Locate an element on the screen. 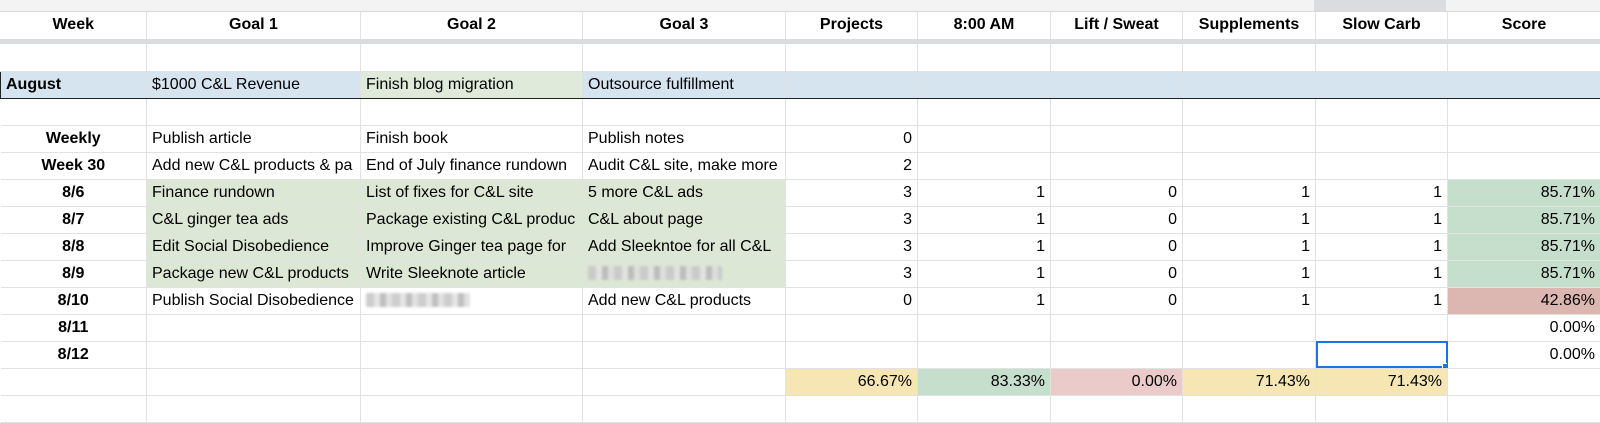  selected-cell is located at coordinates (1382, 354).